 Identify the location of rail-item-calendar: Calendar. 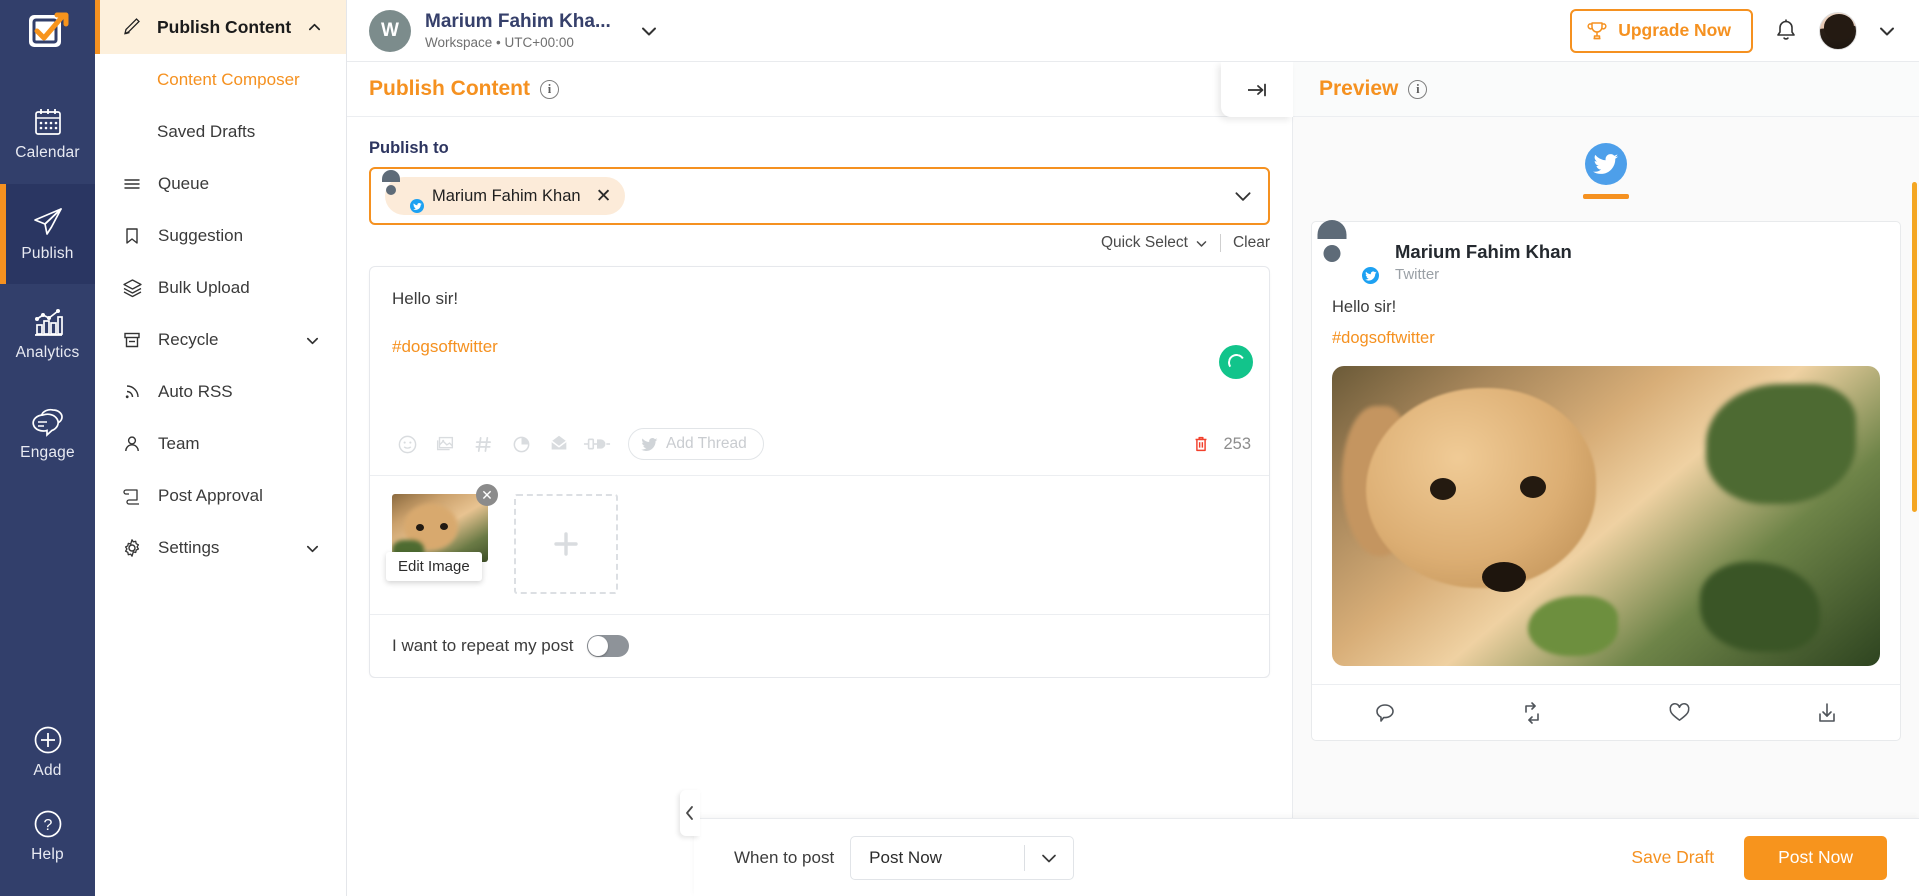
(47, 134).